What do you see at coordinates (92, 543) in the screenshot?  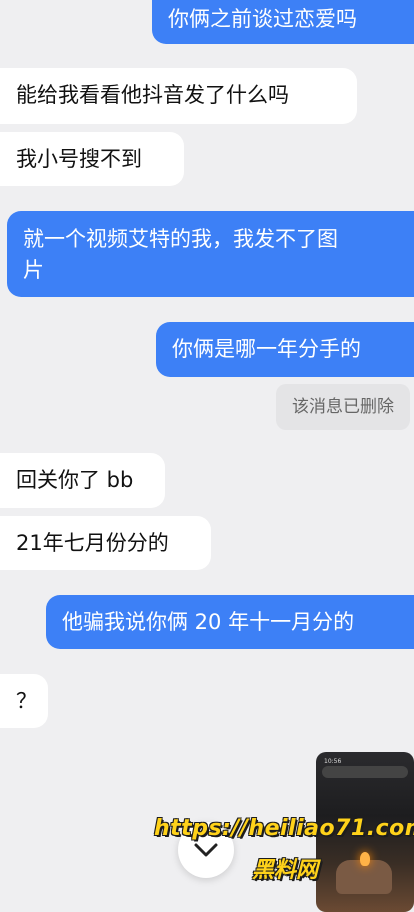 I see `message-text: 21年七月份分的` at bounding box center [92, 543].